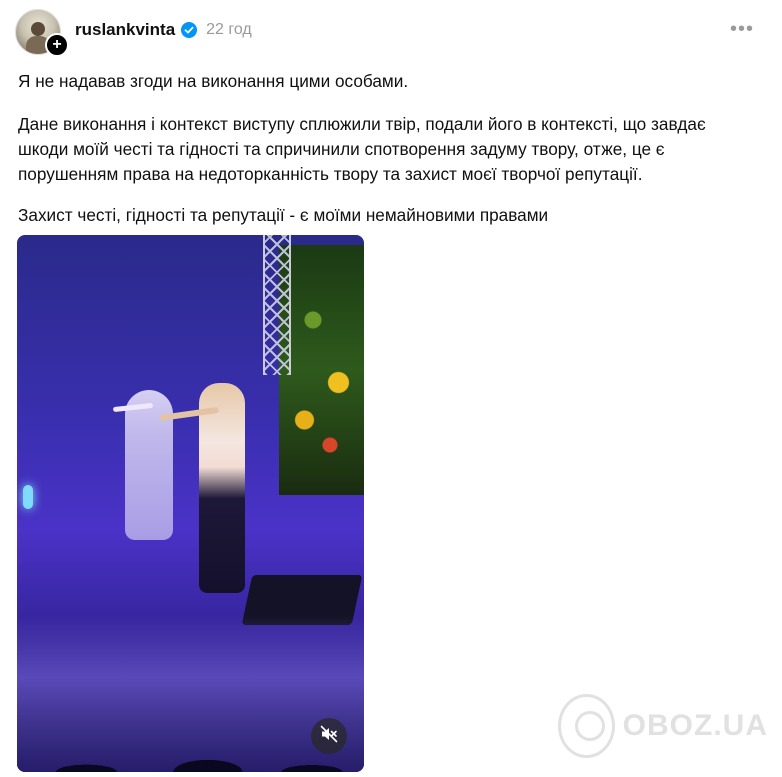 This screenshot has height=777, width=782. What do you see at coordinates (229, 29) in the screenshot?
I see `post-timestamp: 22 год` at bounding box center [229, 29].